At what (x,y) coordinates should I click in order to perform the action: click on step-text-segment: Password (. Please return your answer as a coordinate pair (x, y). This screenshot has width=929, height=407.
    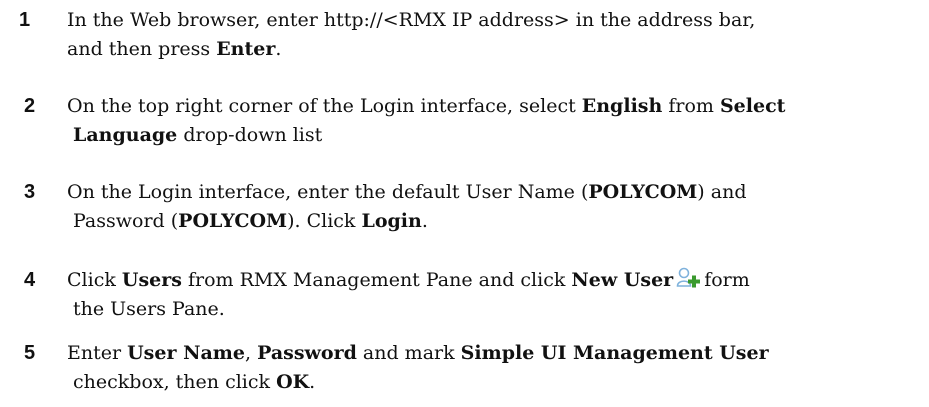
    Looking at the image, I should click on (126, 221).